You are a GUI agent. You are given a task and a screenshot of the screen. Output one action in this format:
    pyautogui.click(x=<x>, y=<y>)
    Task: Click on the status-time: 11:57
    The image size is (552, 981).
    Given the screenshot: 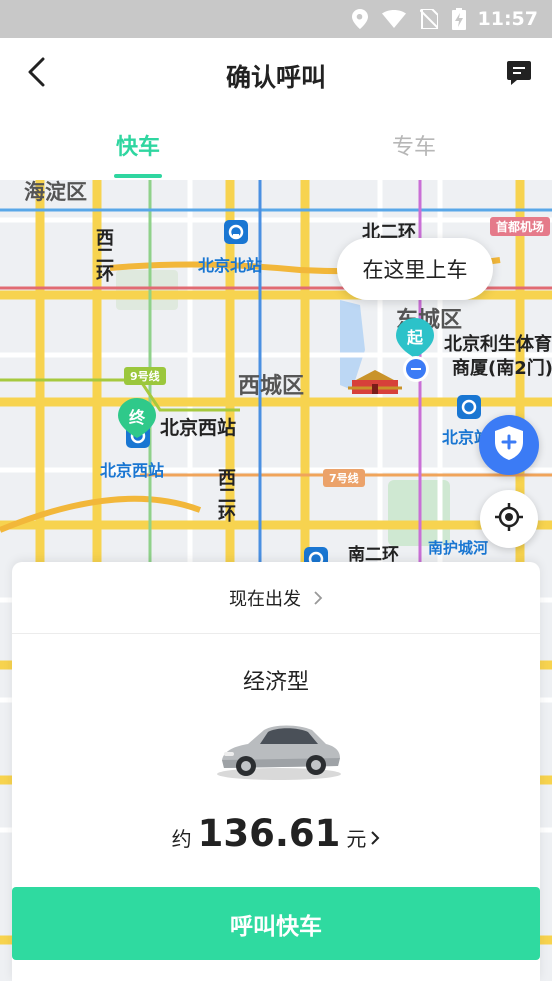 What is the action you would take?
    pyautogui.click(x=507, y=19)
    